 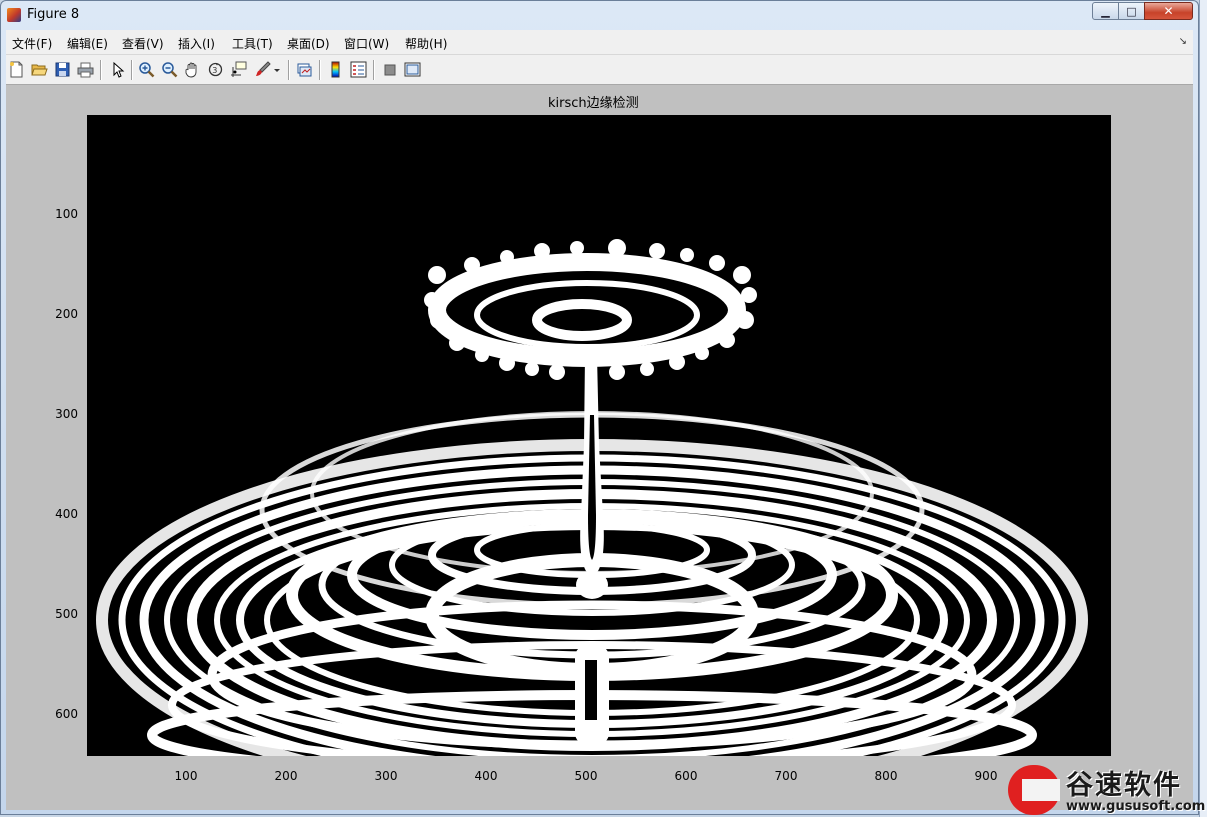 I want to click on x-tick-label: 900, so click(x=986, y=776).